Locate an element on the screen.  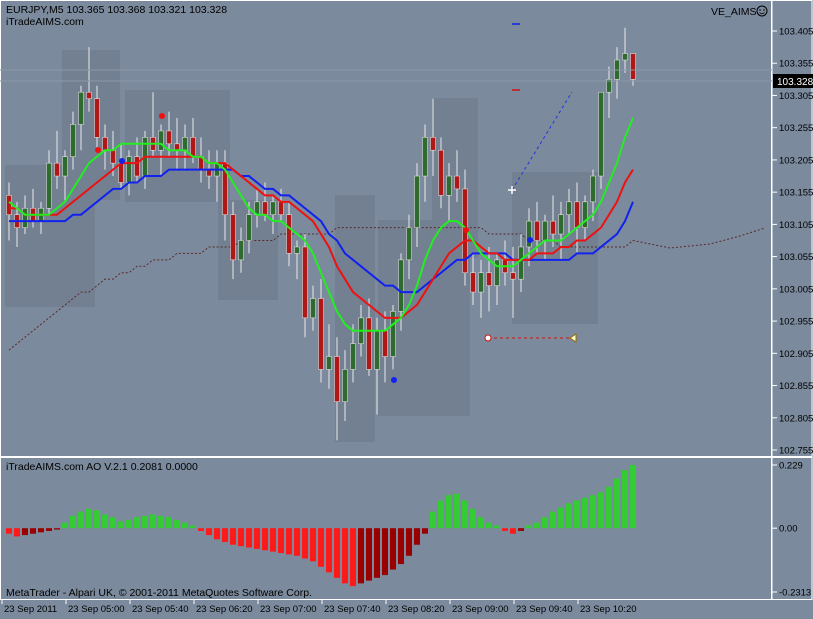
price-tick-label: 102.805 is located at coordinates (796, 418).